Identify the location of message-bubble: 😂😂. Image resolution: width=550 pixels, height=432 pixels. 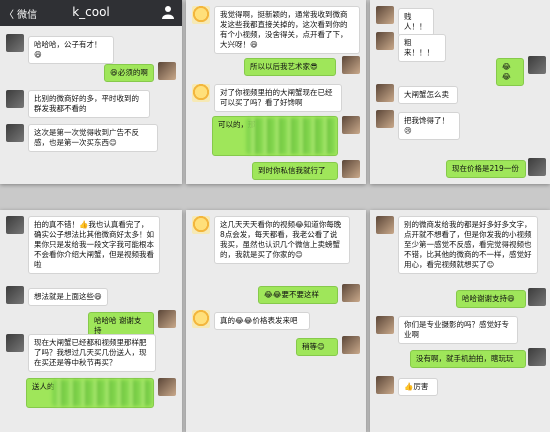
(510, 72).